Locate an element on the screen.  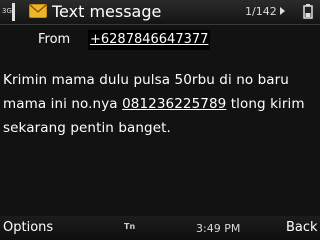
battery-icon is located at coordinates (308, 11).